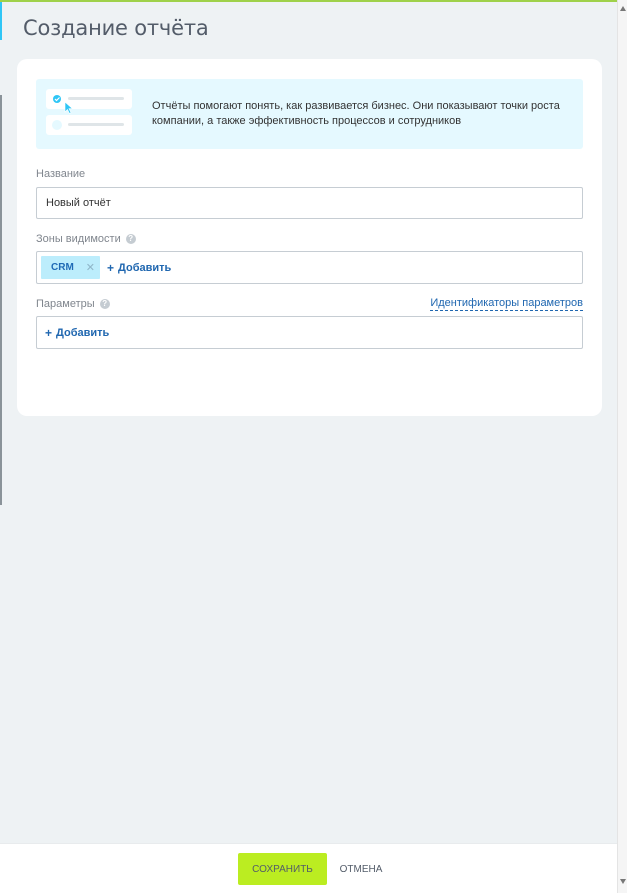  I want to click on visibility-tag: CRM ✕, so click(70, 267).